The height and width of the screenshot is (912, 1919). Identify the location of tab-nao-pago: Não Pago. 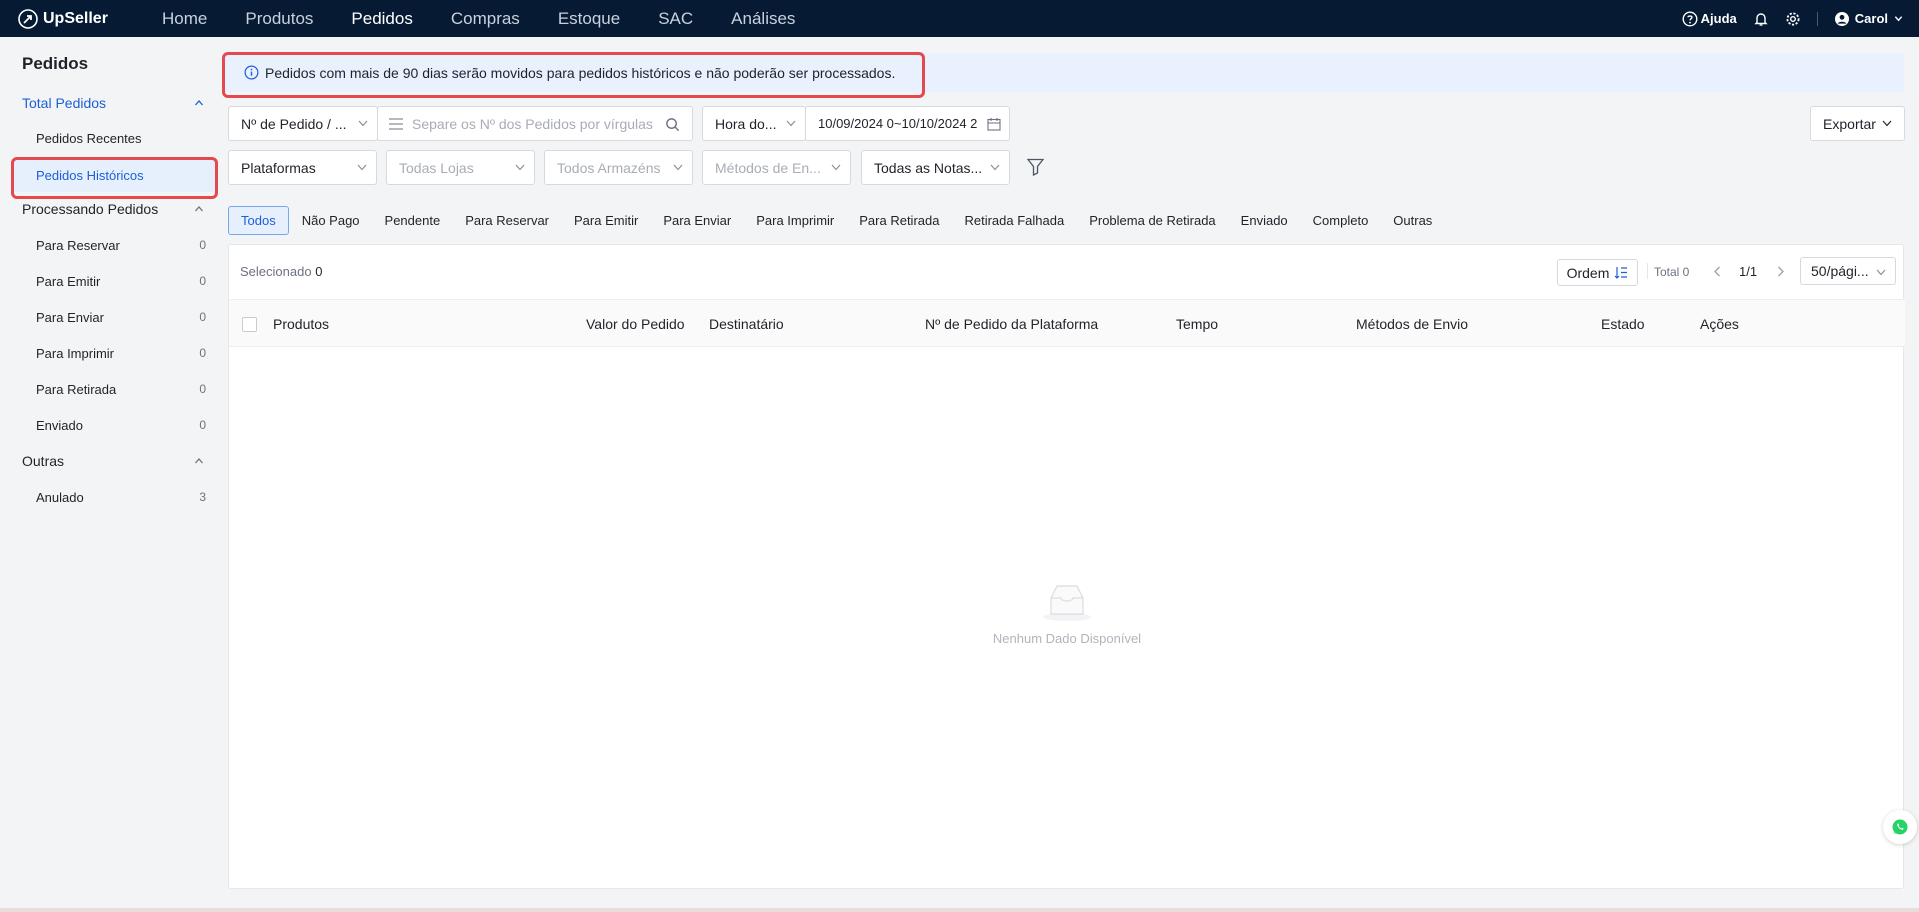
(331, 220).